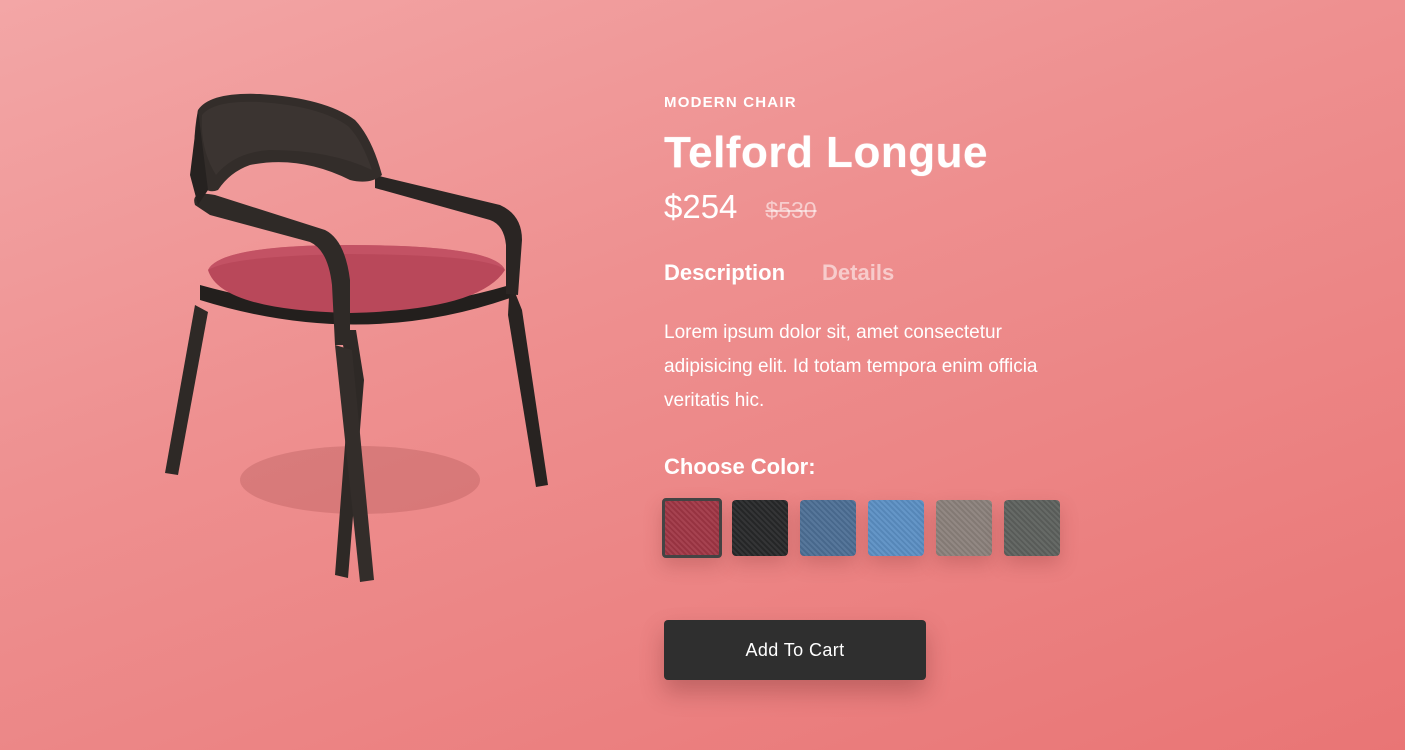  I want to click on tab-details: Details, so click(858, 273).